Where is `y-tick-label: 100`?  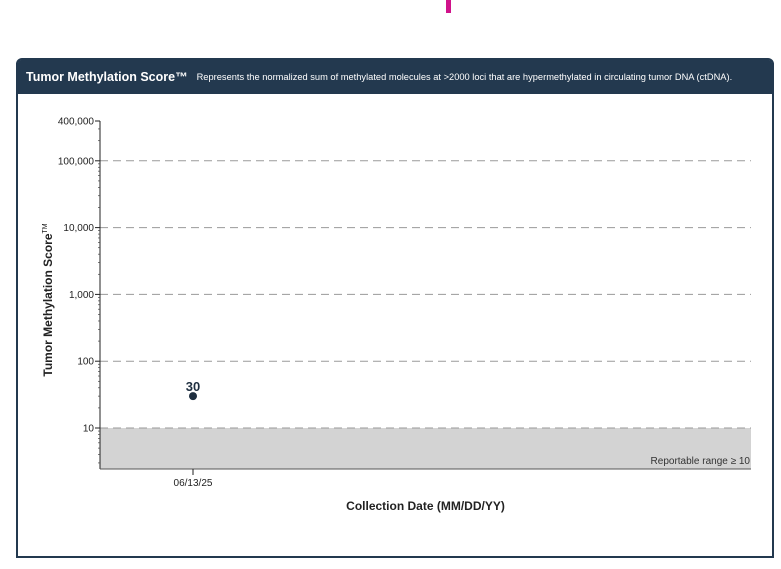 y-tick-label: 100 is located at coordinates (85, 362).